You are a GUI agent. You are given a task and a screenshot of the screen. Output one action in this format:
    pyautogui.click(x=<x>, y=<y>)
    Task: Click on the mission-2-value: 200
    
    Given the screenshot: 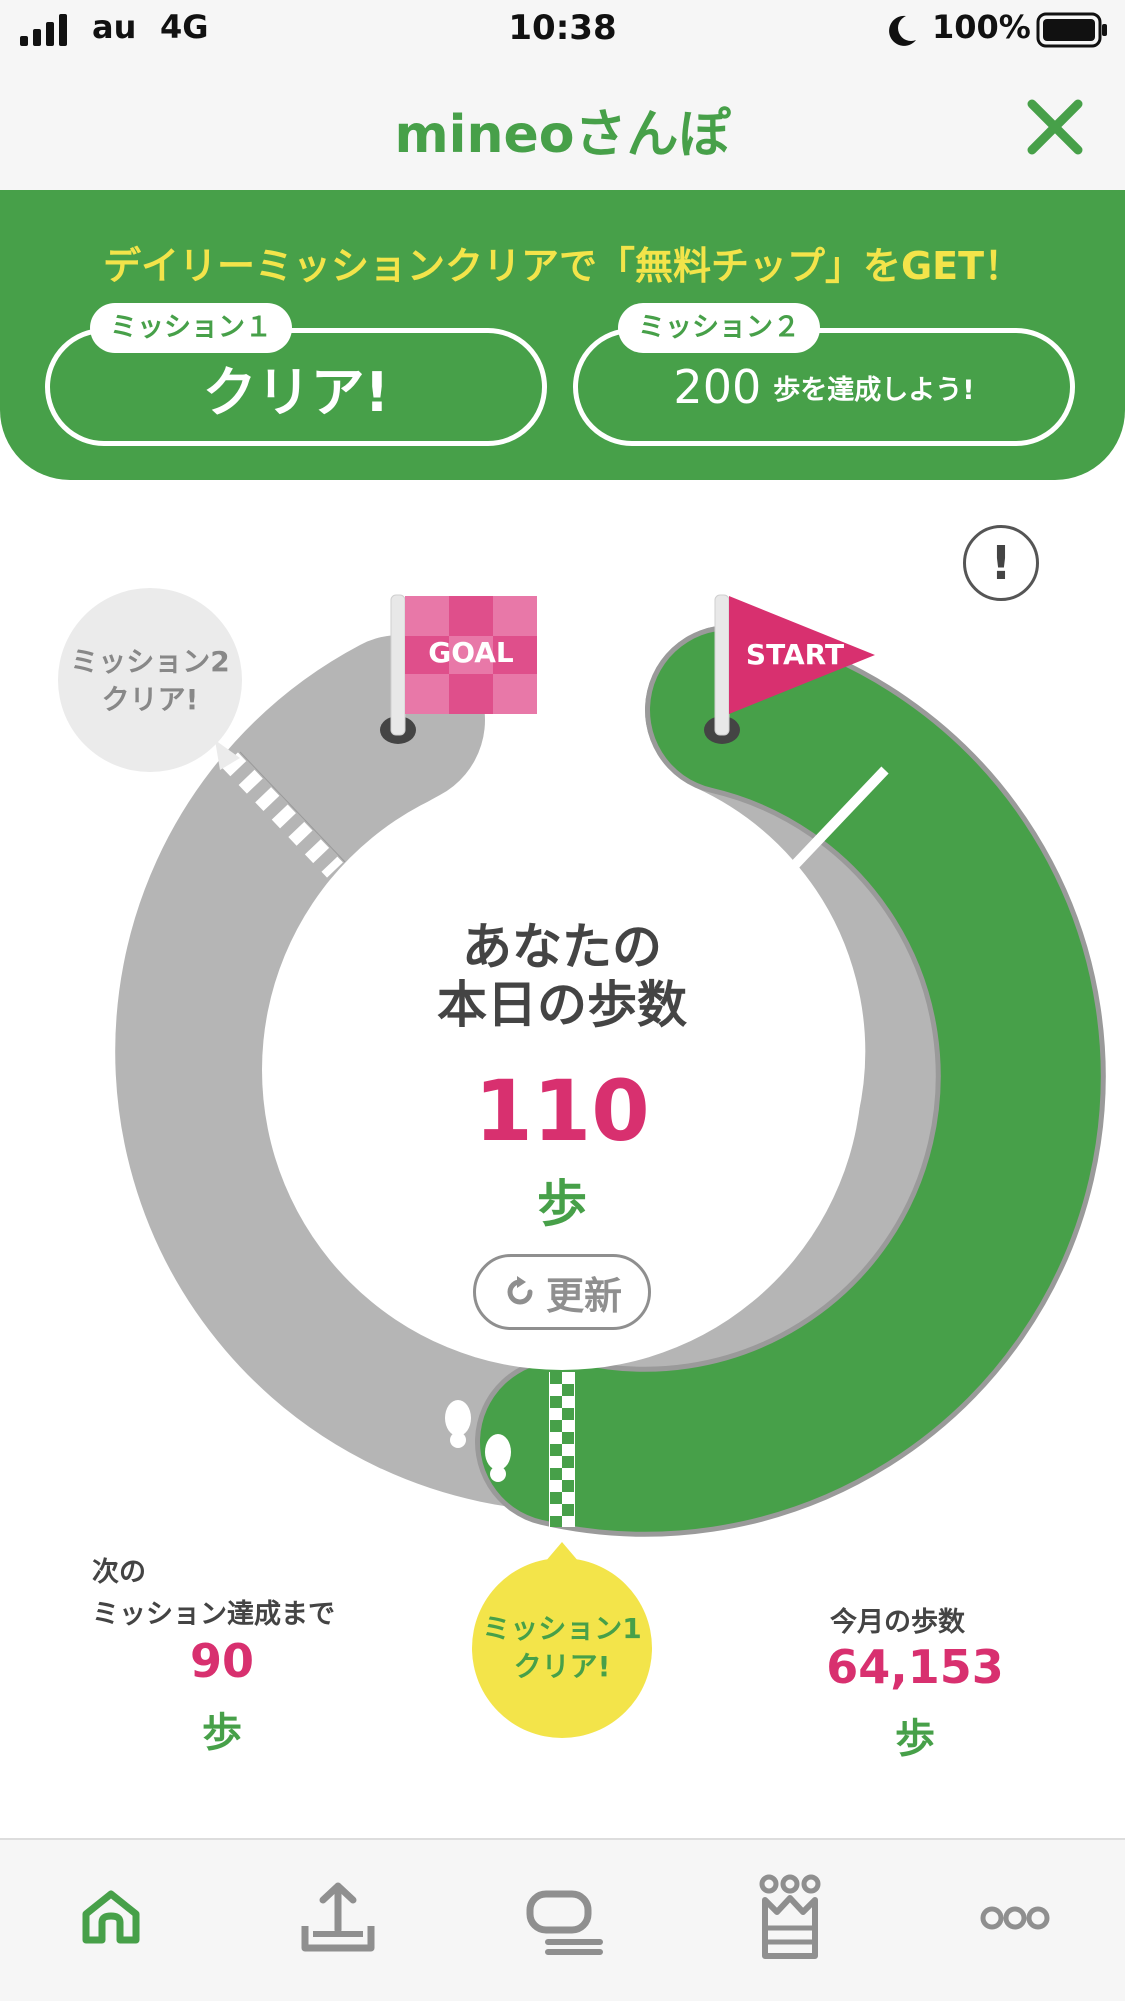 What is the action you would take?
    pyautogui.click(x=717, y=387)
    